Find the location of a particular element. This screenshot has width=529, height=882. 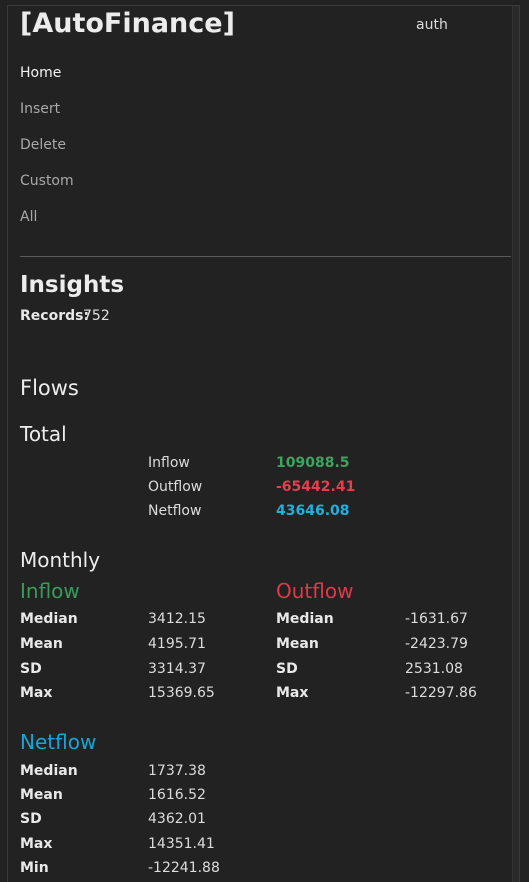

netflow-mean-value: 1616.52 is located at coordinates (177, 795).